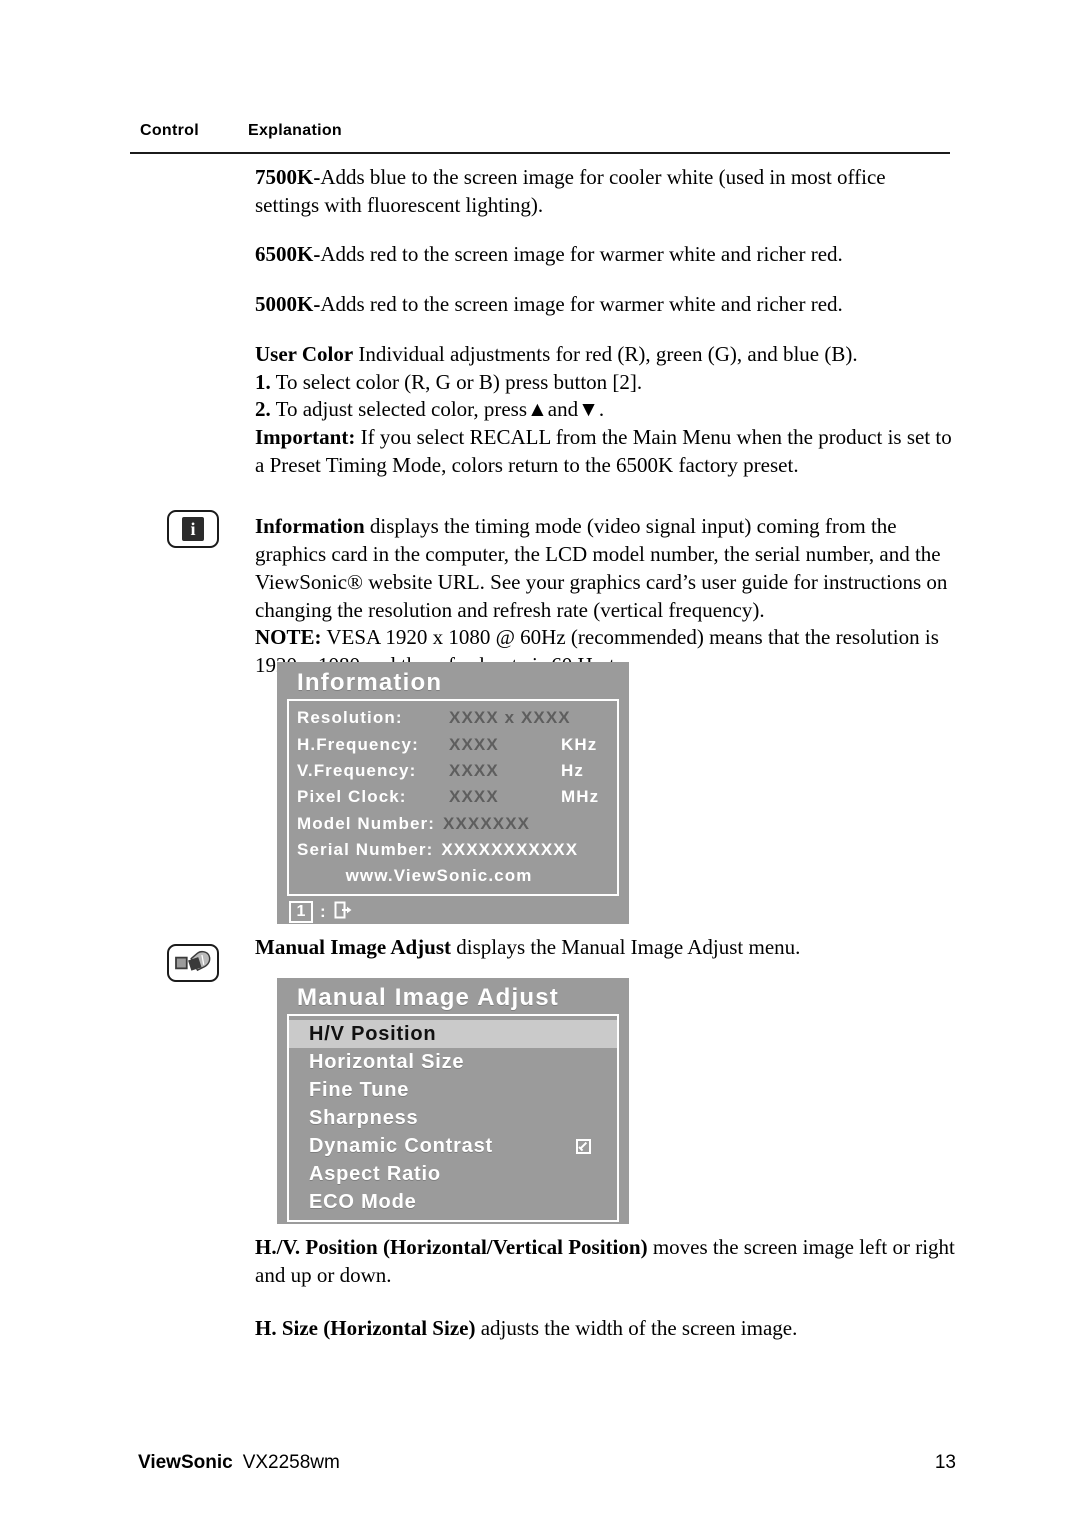 This screenshot has width=1080, height=1527. Describe the element at coordinates (288, 304) in the screenshot. I see `label-5000k: 5000K-` at that location.